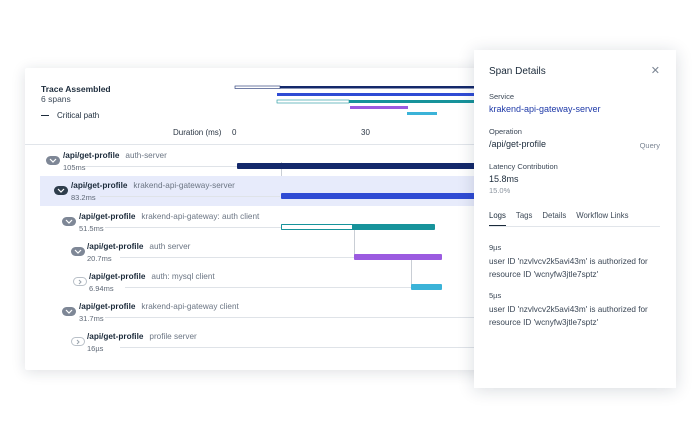  Describe the element at coordinates (500, 190) in the screenshot. I see `latency-percent: 15.0%` at that location.